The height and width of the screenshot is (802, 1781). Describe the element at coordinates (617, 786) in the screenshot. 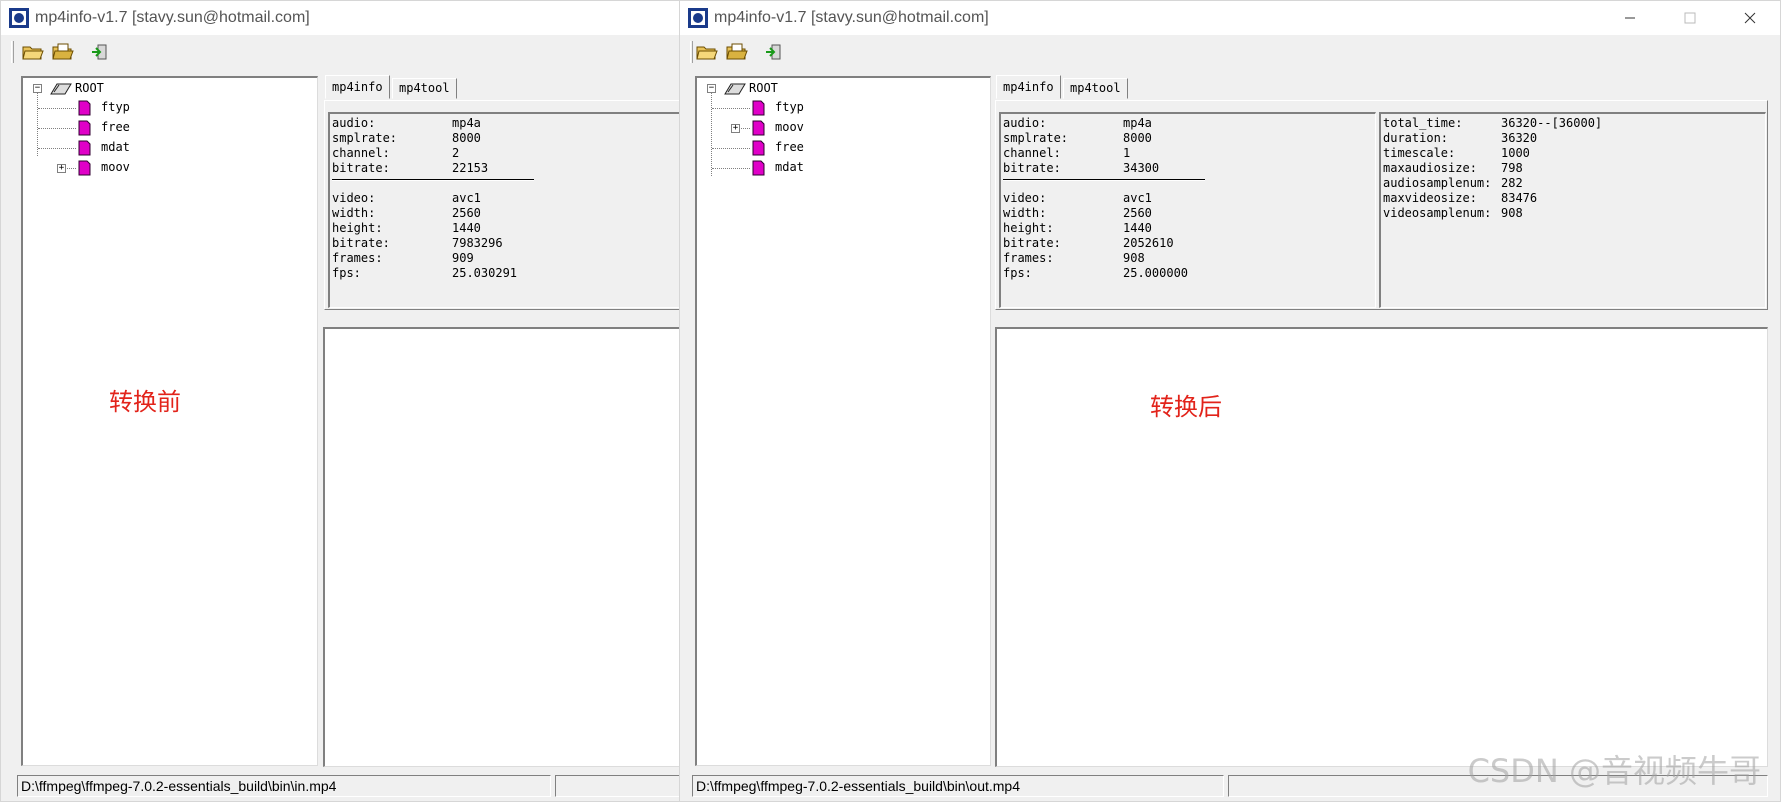

I see `status-cell-empty` at that location.